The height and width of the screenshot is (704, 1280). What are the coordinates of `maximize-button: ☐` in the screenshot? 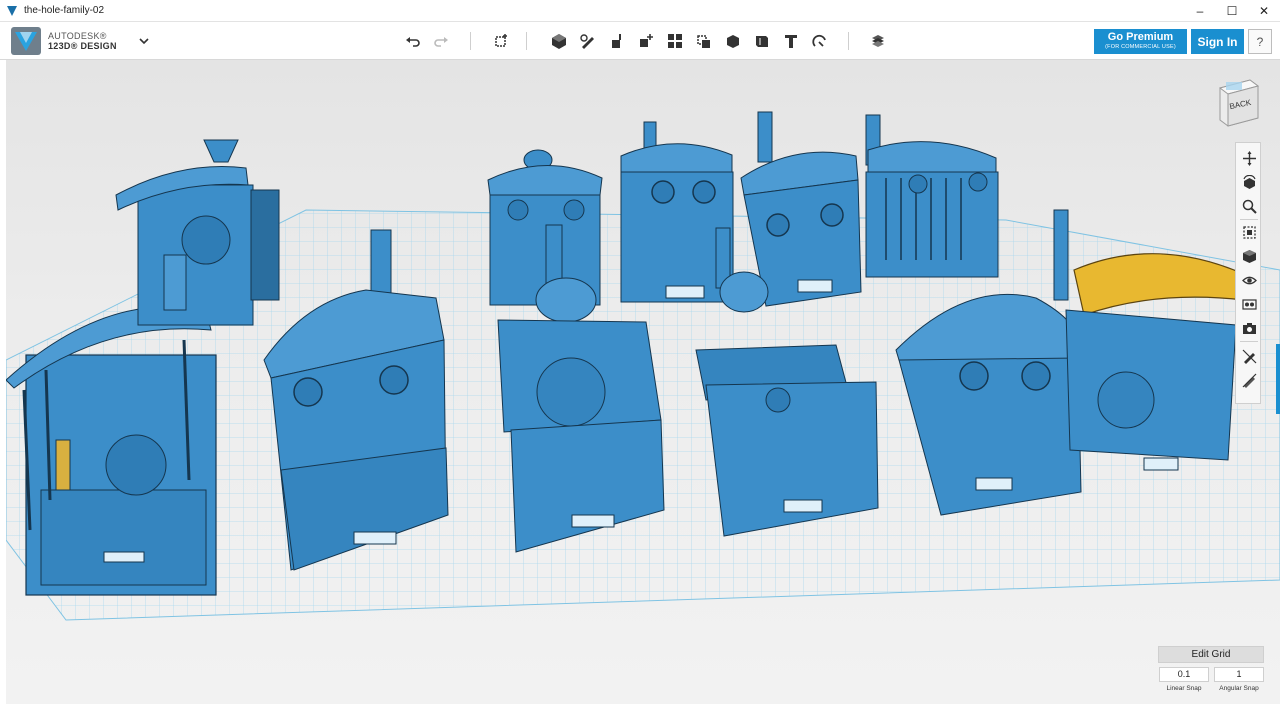 It's located at (1232, 11).